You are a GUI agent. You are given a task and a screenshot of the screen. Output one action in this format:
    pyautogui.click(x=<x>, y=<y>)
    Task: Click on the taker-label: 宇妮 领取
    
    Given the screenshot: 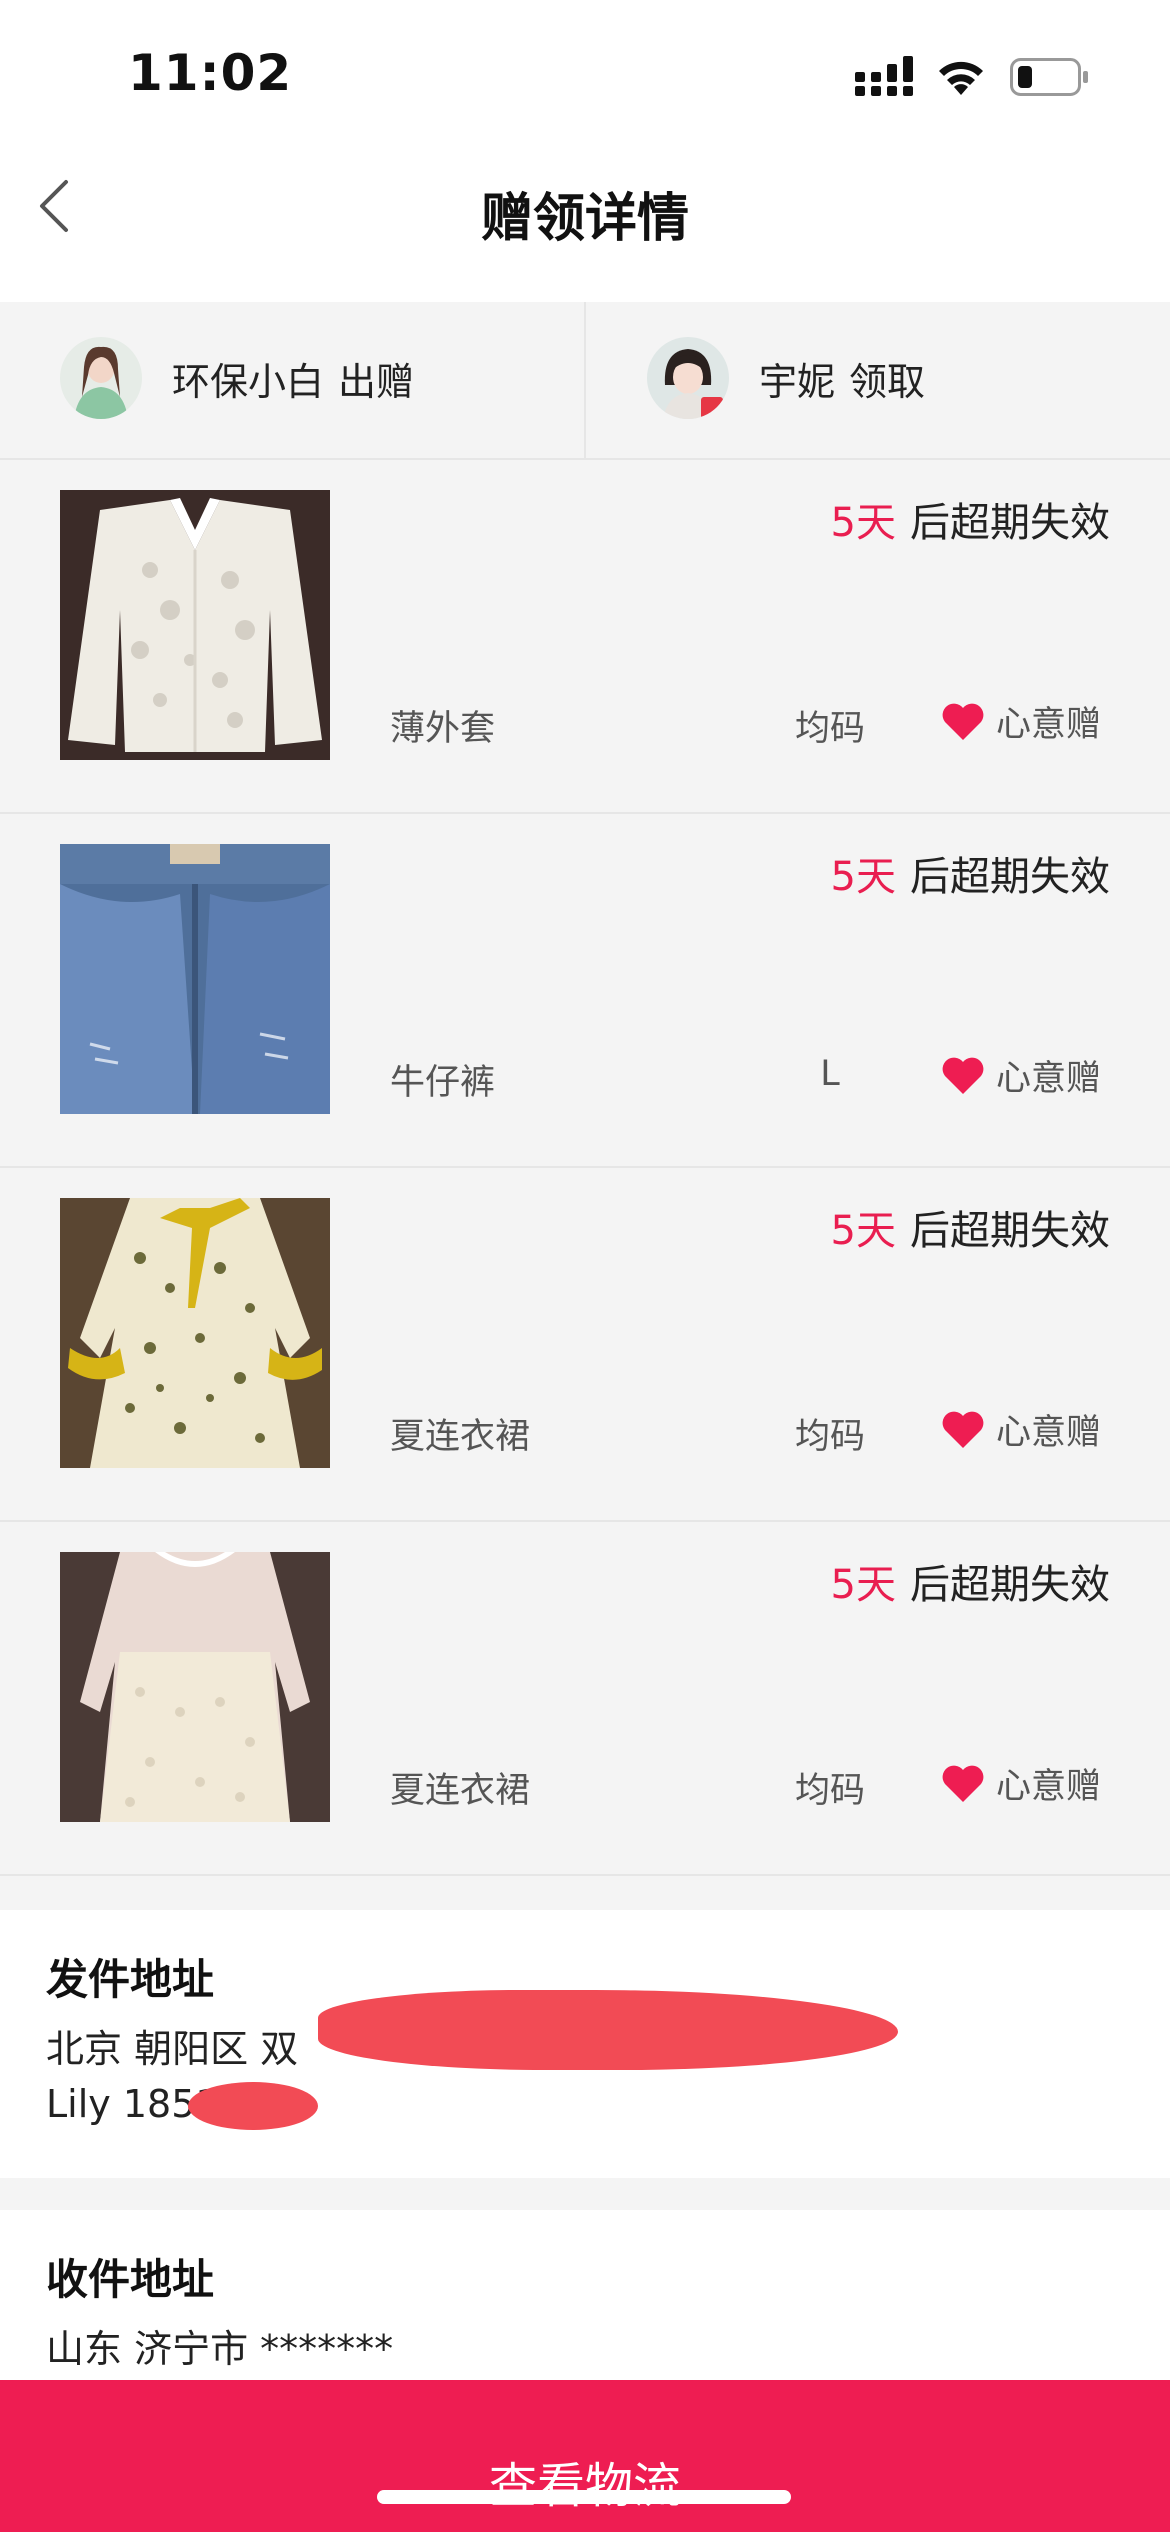 What is the action you would take?
    pyautogui.click(x=849, y=378)
    